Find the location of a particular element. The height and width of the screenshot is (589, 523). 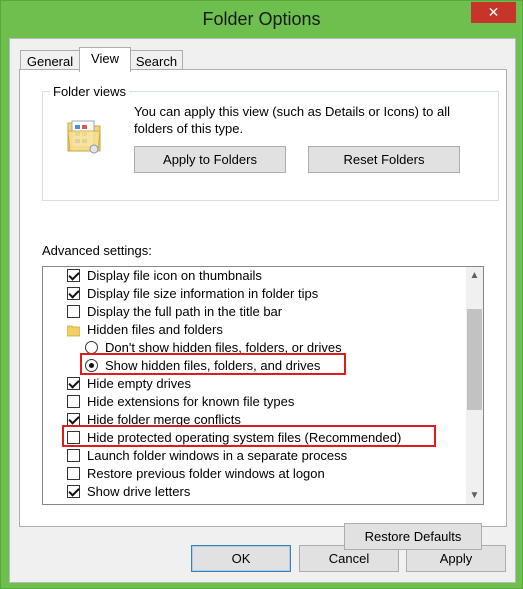

advanced-settings-title: Advanced settings: is located at coordinates (97, 250).